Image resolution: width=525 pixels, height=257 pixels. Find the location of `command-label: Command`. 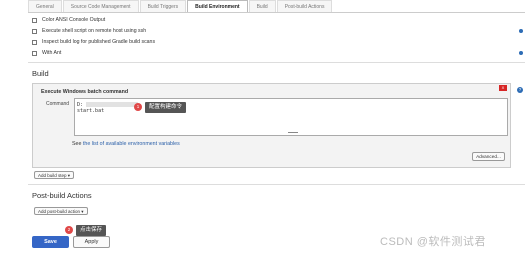

command-label: Command is located at coordinates (58, 104).